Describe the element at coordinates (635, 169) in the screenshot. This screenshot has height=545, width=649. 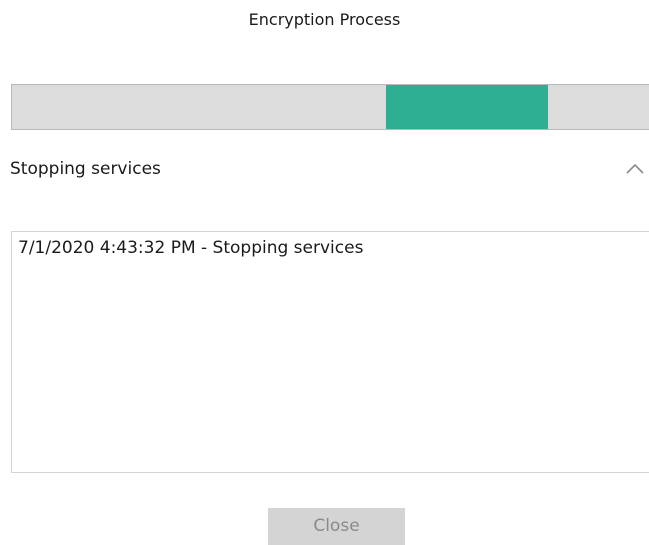
I see `chevron-up-icon` at that location.